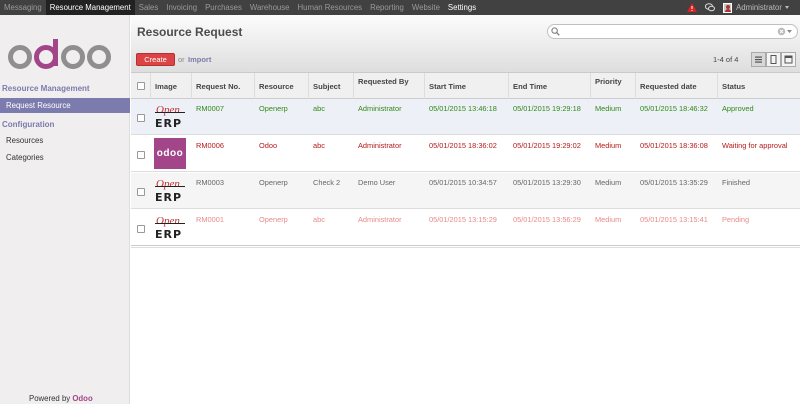  Describe the element at coordinates (677, 86) in the screenshot. I see `col-requested-date: Requested date` at that location.